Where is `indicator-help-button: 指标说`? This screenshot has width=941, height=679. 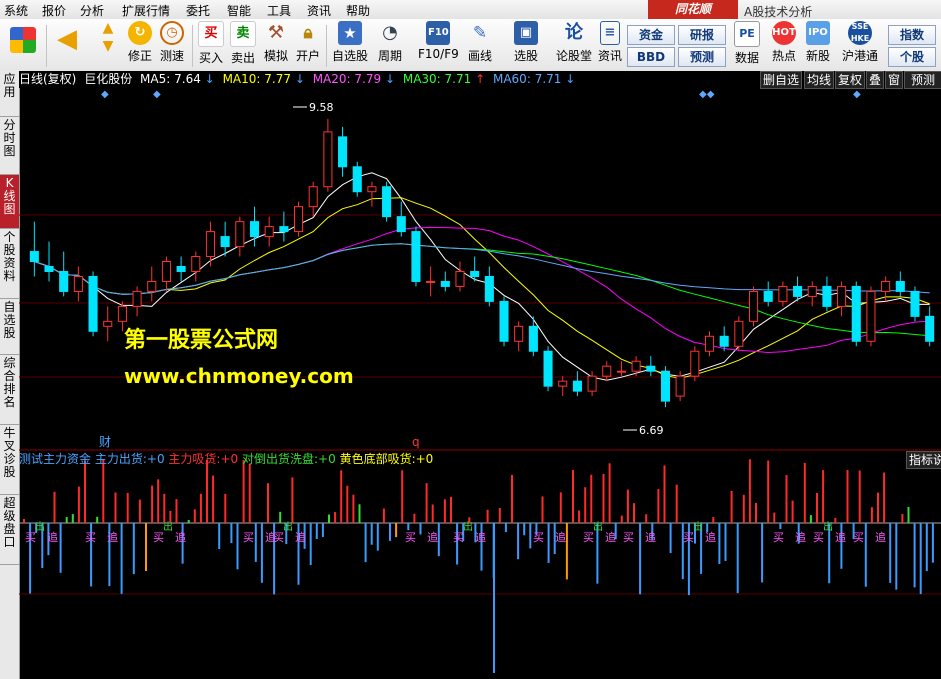 indicator-help-button: 指标说 is located at coordinates (923, 460).